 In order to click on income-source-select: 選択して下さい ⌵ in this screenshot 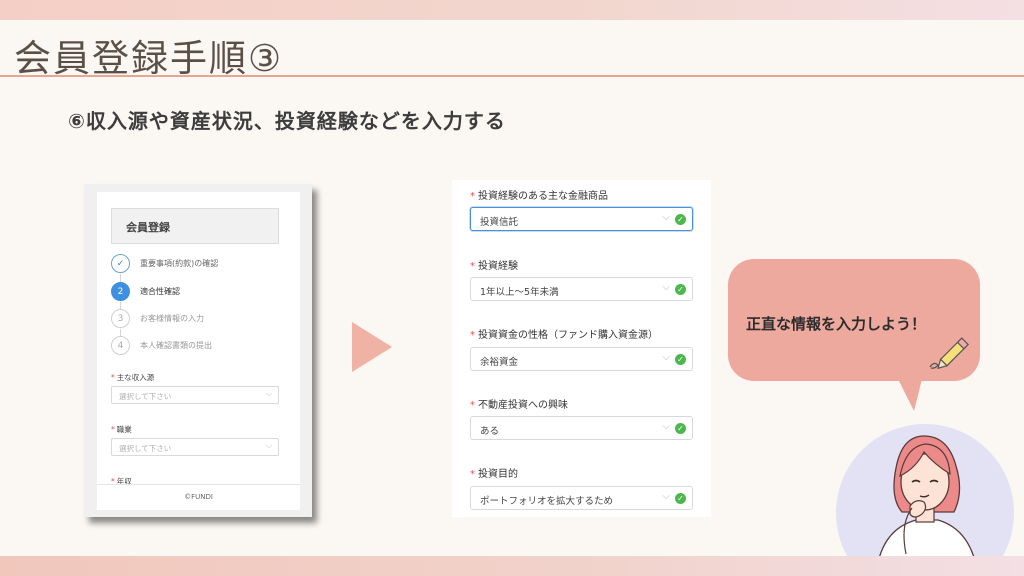, I will do `click(195, 395)`.